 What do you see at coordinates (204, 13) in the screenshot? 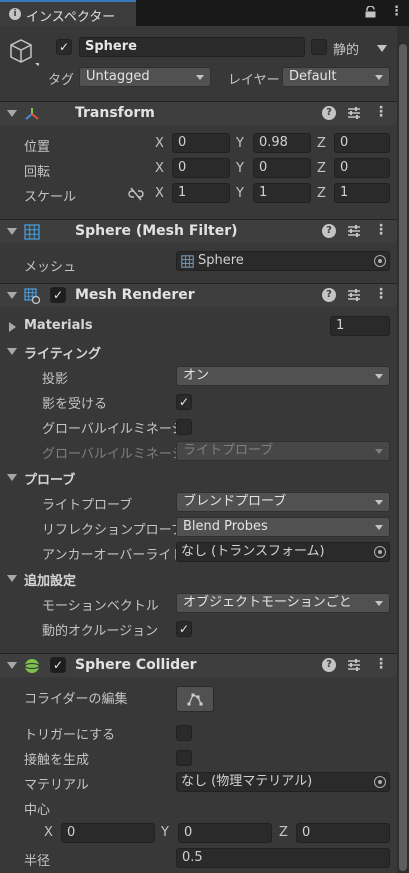
I see `tab-bar: i インスペクター ⋮` at bounding box center [204, 13].